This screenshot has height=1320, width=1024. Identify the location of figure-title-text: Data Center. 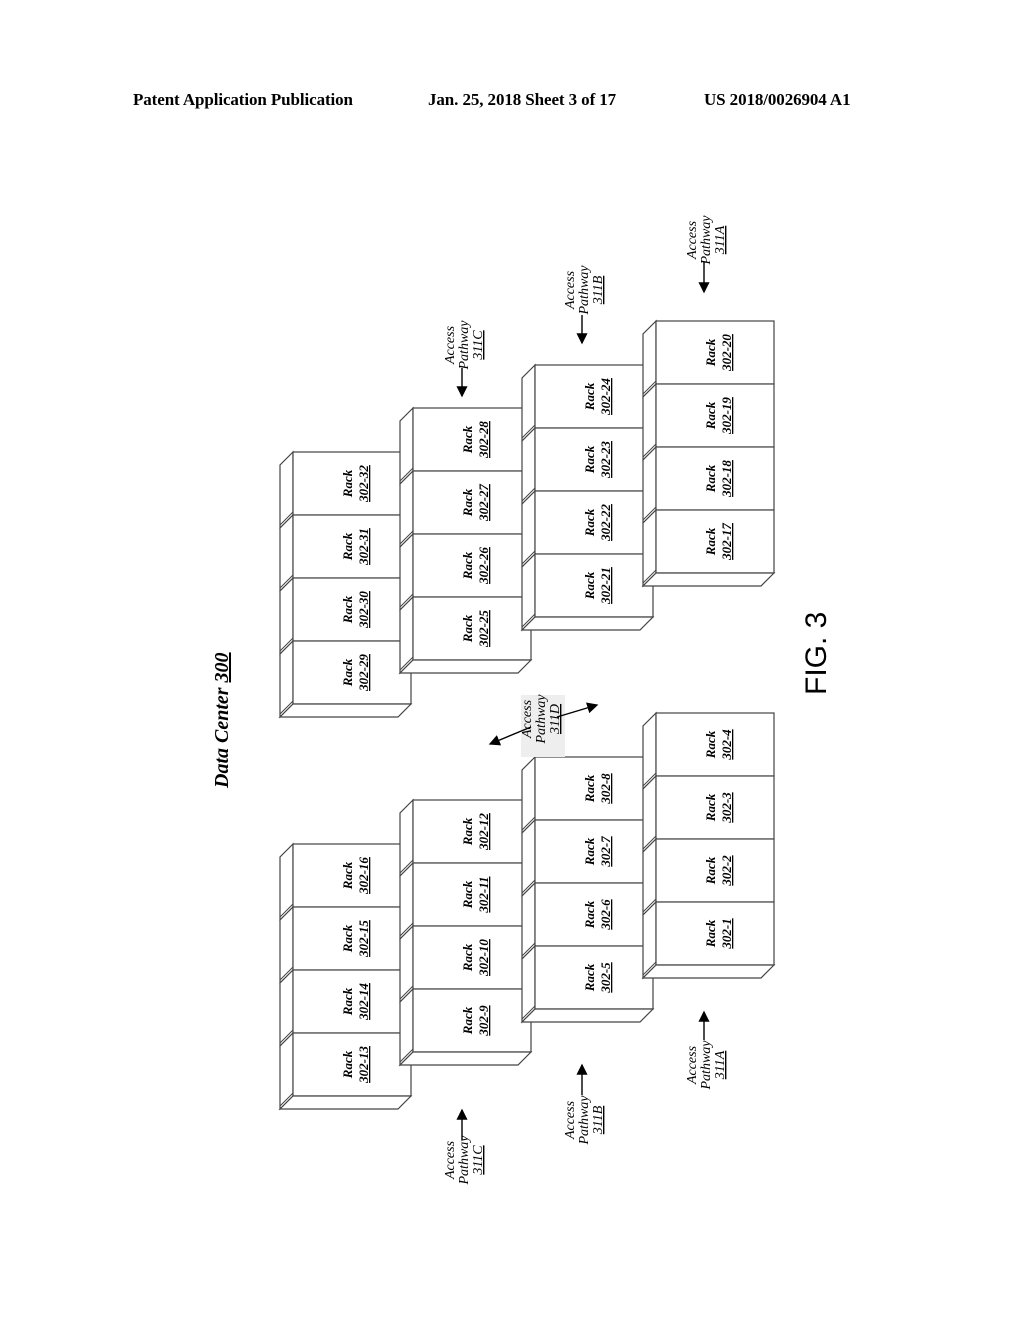
(222, 735).